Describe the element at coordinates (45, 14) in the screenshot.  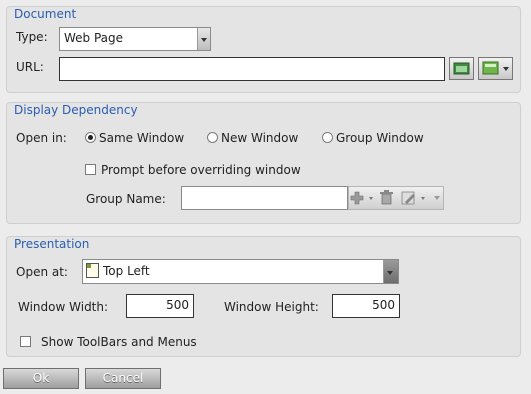
I see `document-title: Document` at that location.